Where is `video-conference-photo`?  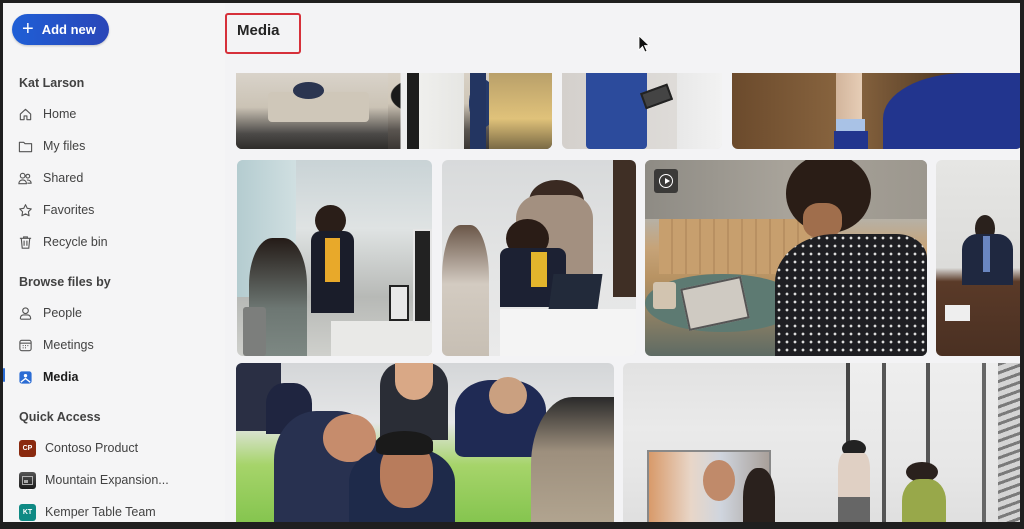 video-conference-photo is located at coordinates (821, 442).